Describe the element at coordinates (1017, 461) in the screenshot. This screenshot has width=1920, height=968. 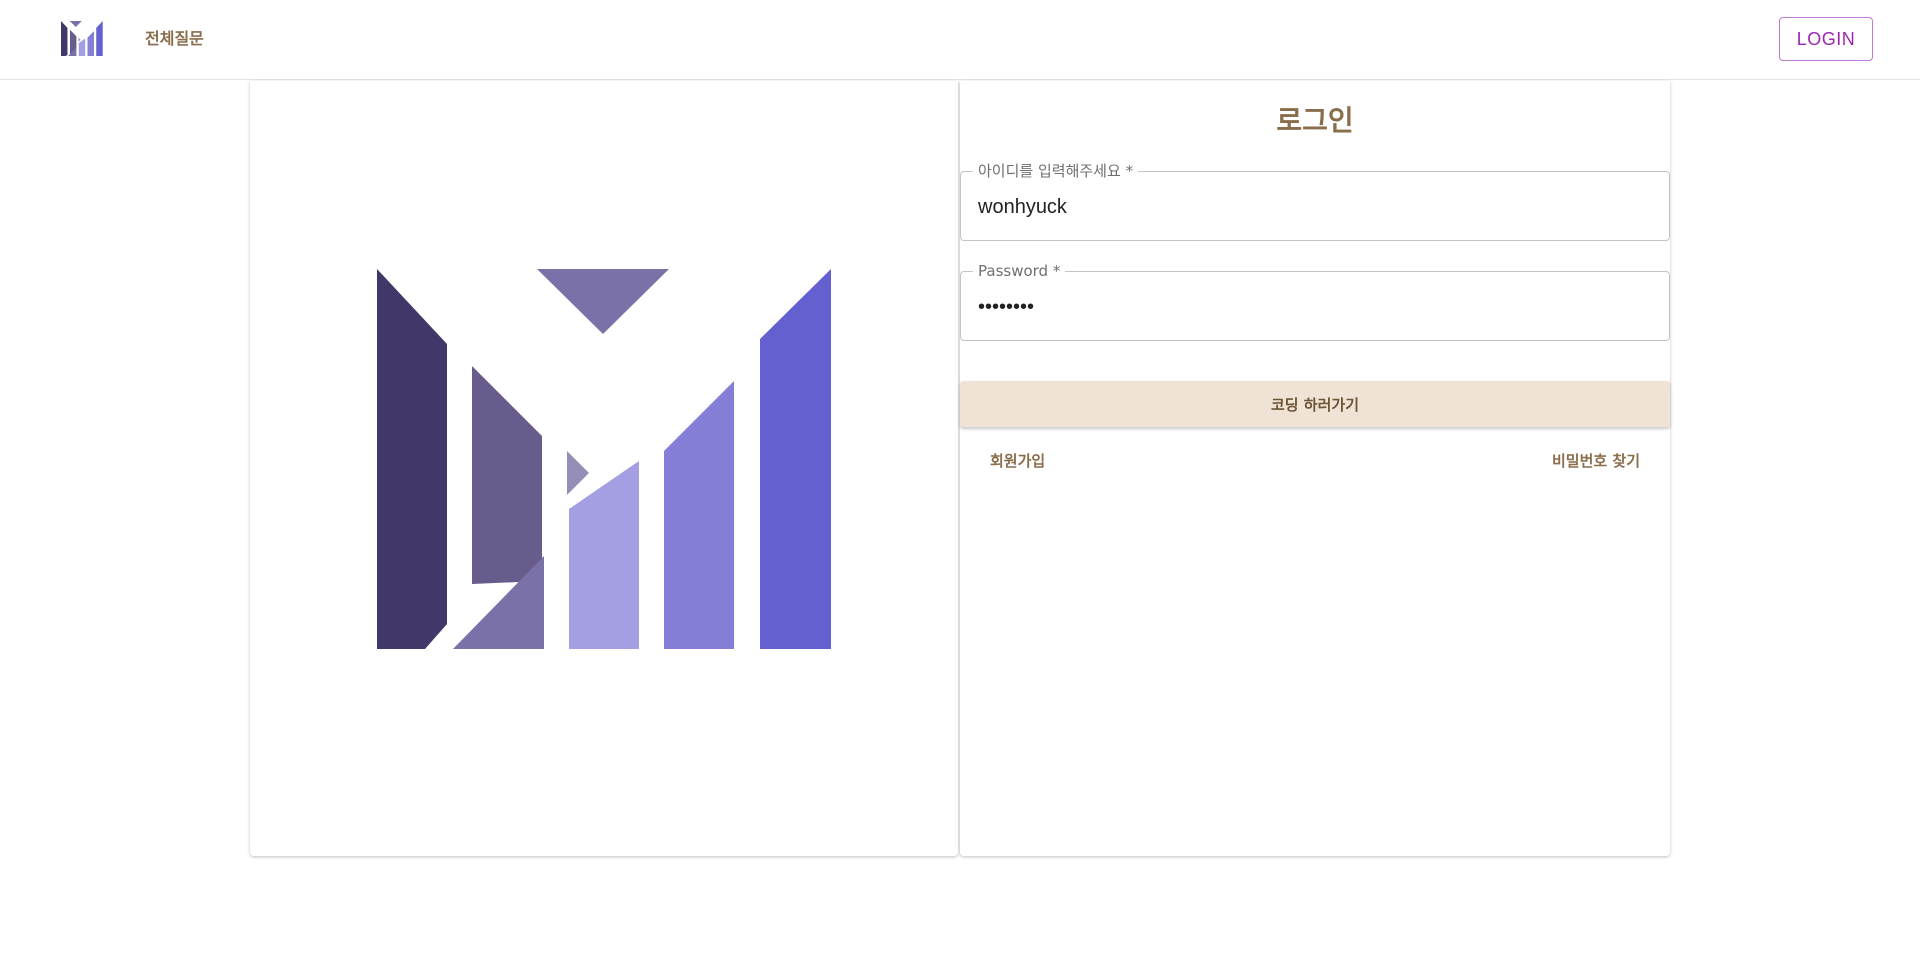
I see `signup-link: 회원가입` at that location.